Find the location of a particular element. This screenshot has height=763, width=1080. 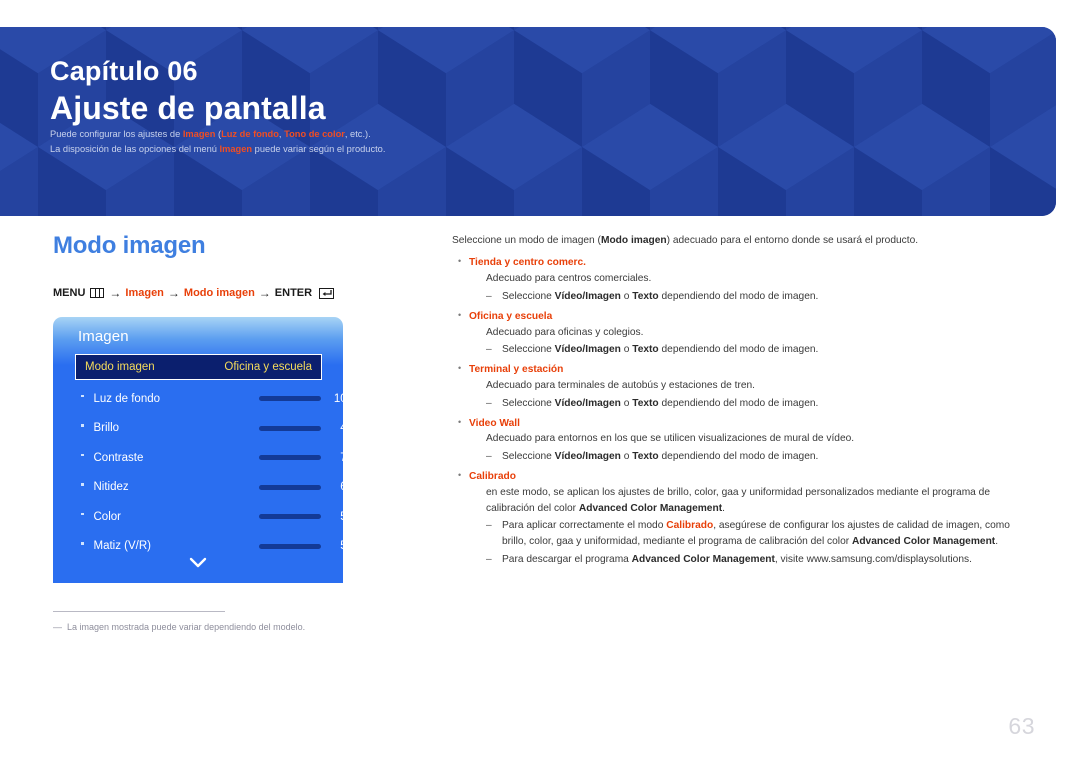

intro-bold-modo-imagen: Modo imagen is located at coordinates (633, 240).